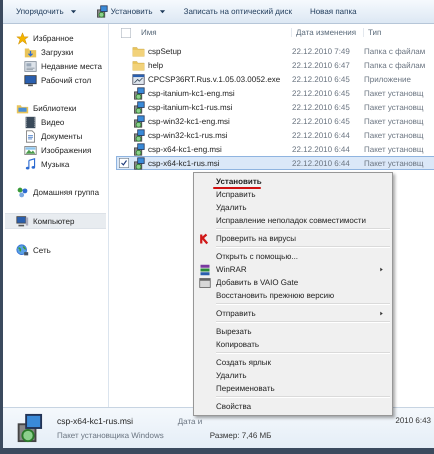  I want to click on nav-item: Избранное, so click(55, 38).